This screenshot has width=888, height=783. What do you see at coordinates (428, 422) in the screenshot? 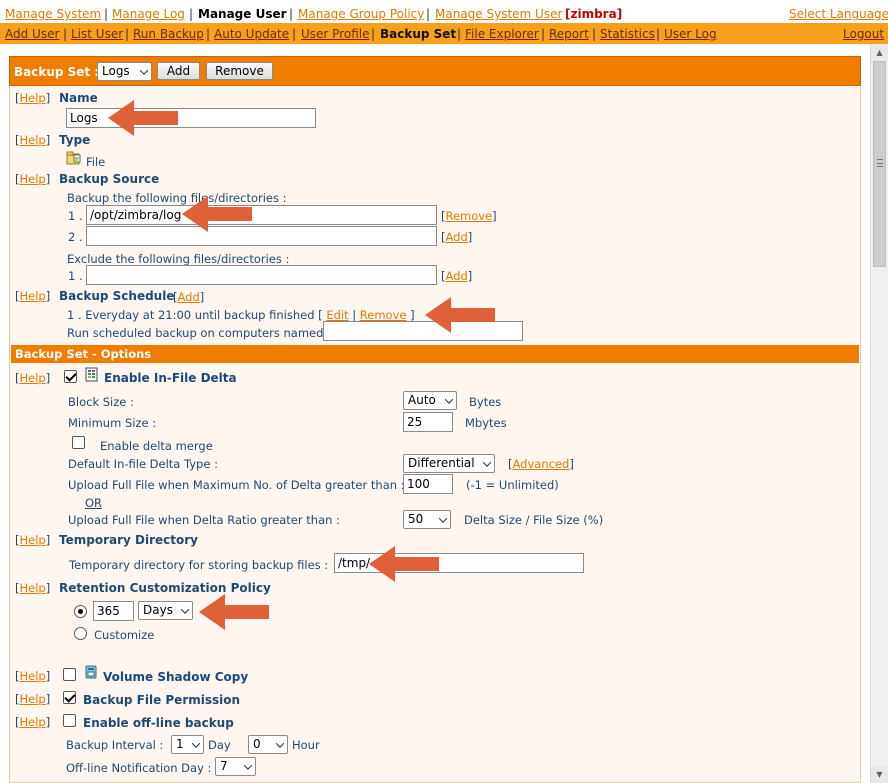
I see `min-size-input: 25` at bounding box center [428, 422].